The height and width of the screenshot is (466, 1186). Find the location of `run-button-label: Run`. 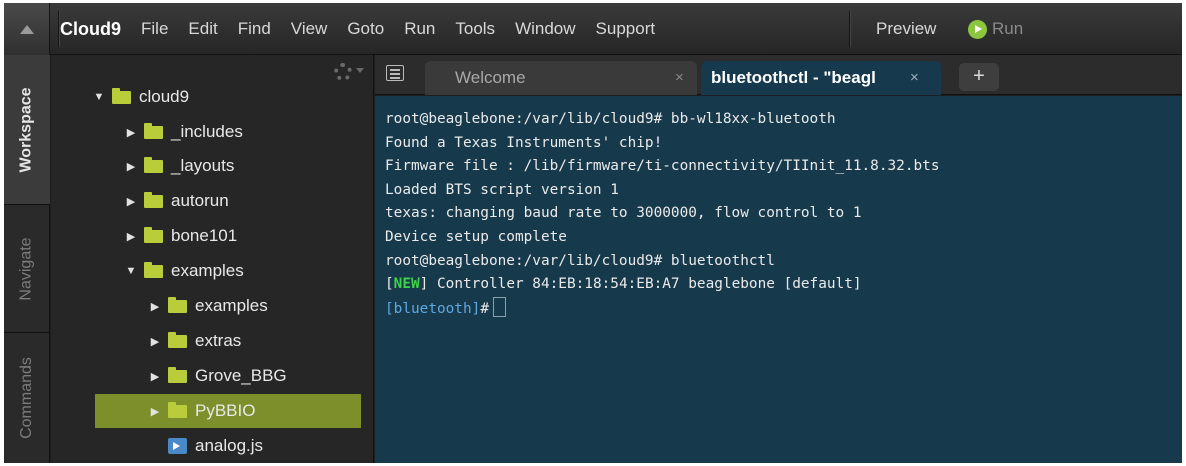

run-button-label: Run is located at coordinates (1008, 28).